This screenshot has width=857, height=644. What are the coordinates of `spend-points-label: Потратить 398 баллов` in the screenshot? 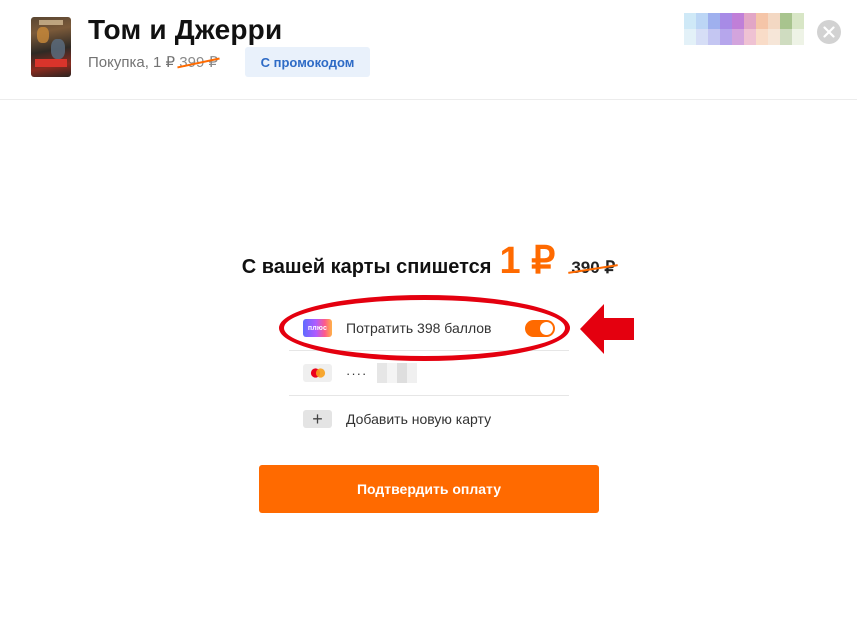 It's located at (419, 328).